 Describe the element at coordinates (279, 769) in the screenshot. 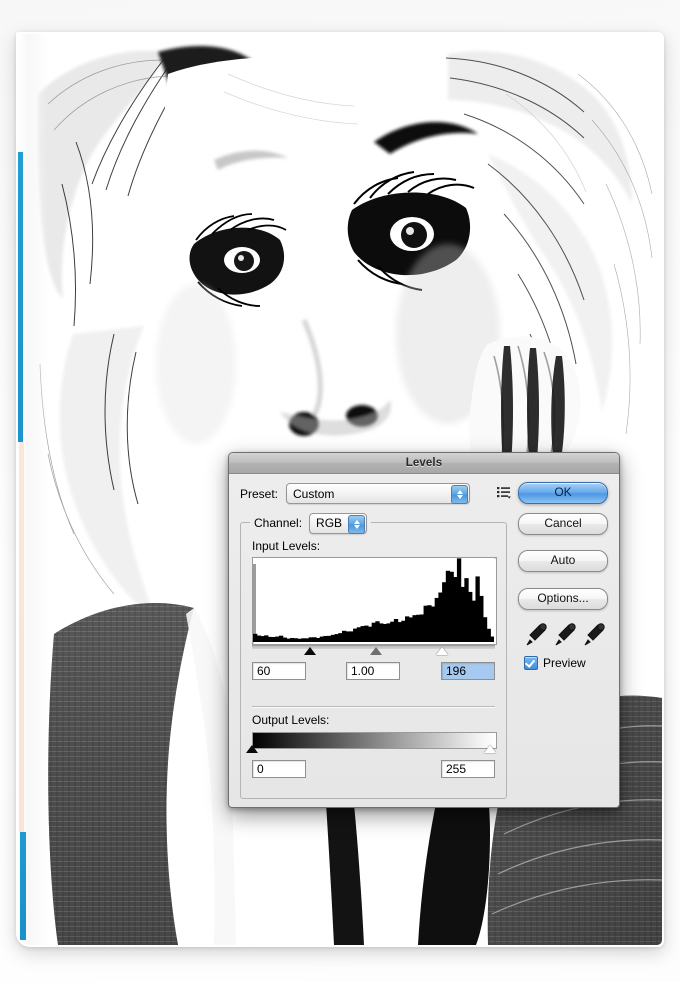

I see `output-black-field: 0` at that location.